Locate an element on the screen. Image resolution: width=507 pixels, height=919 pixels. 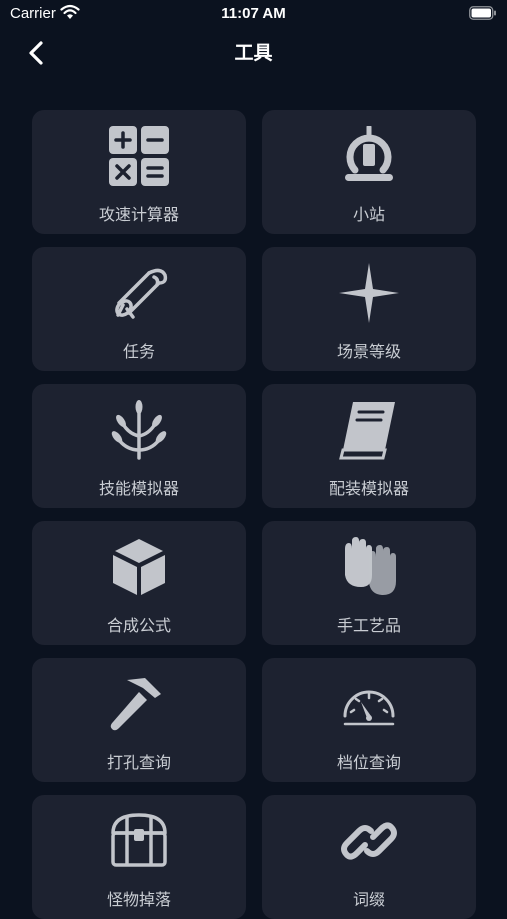
clock: 11:07 AM is located at coordinates (253, 13).